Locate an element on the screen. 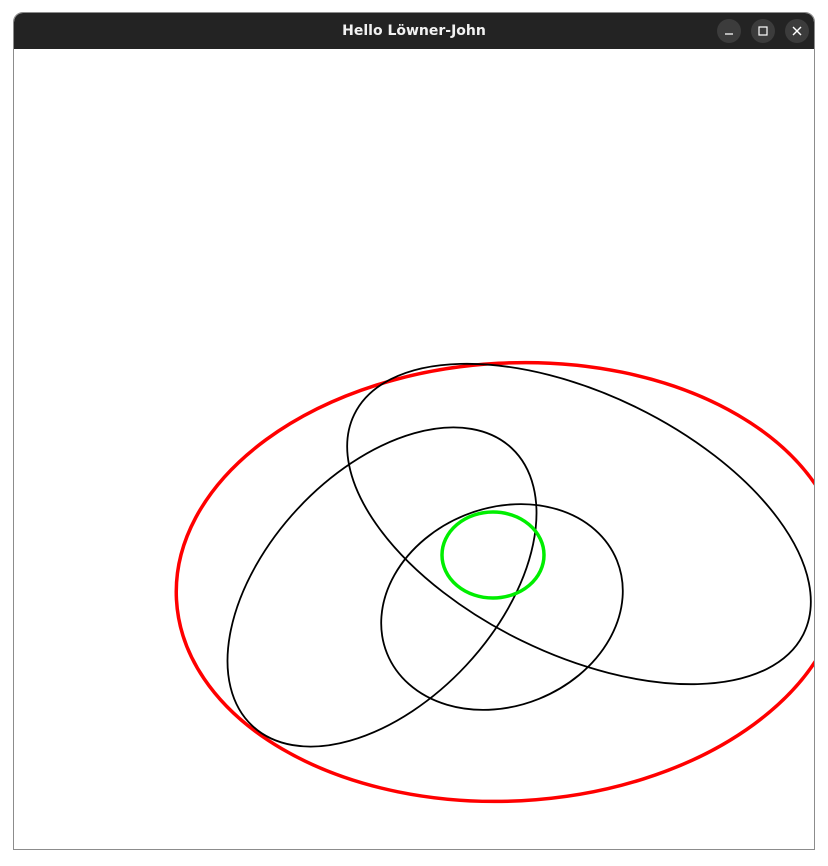 This screenshot has height=866, width=828. inner-ellipse is located at coordinates (493, 555).